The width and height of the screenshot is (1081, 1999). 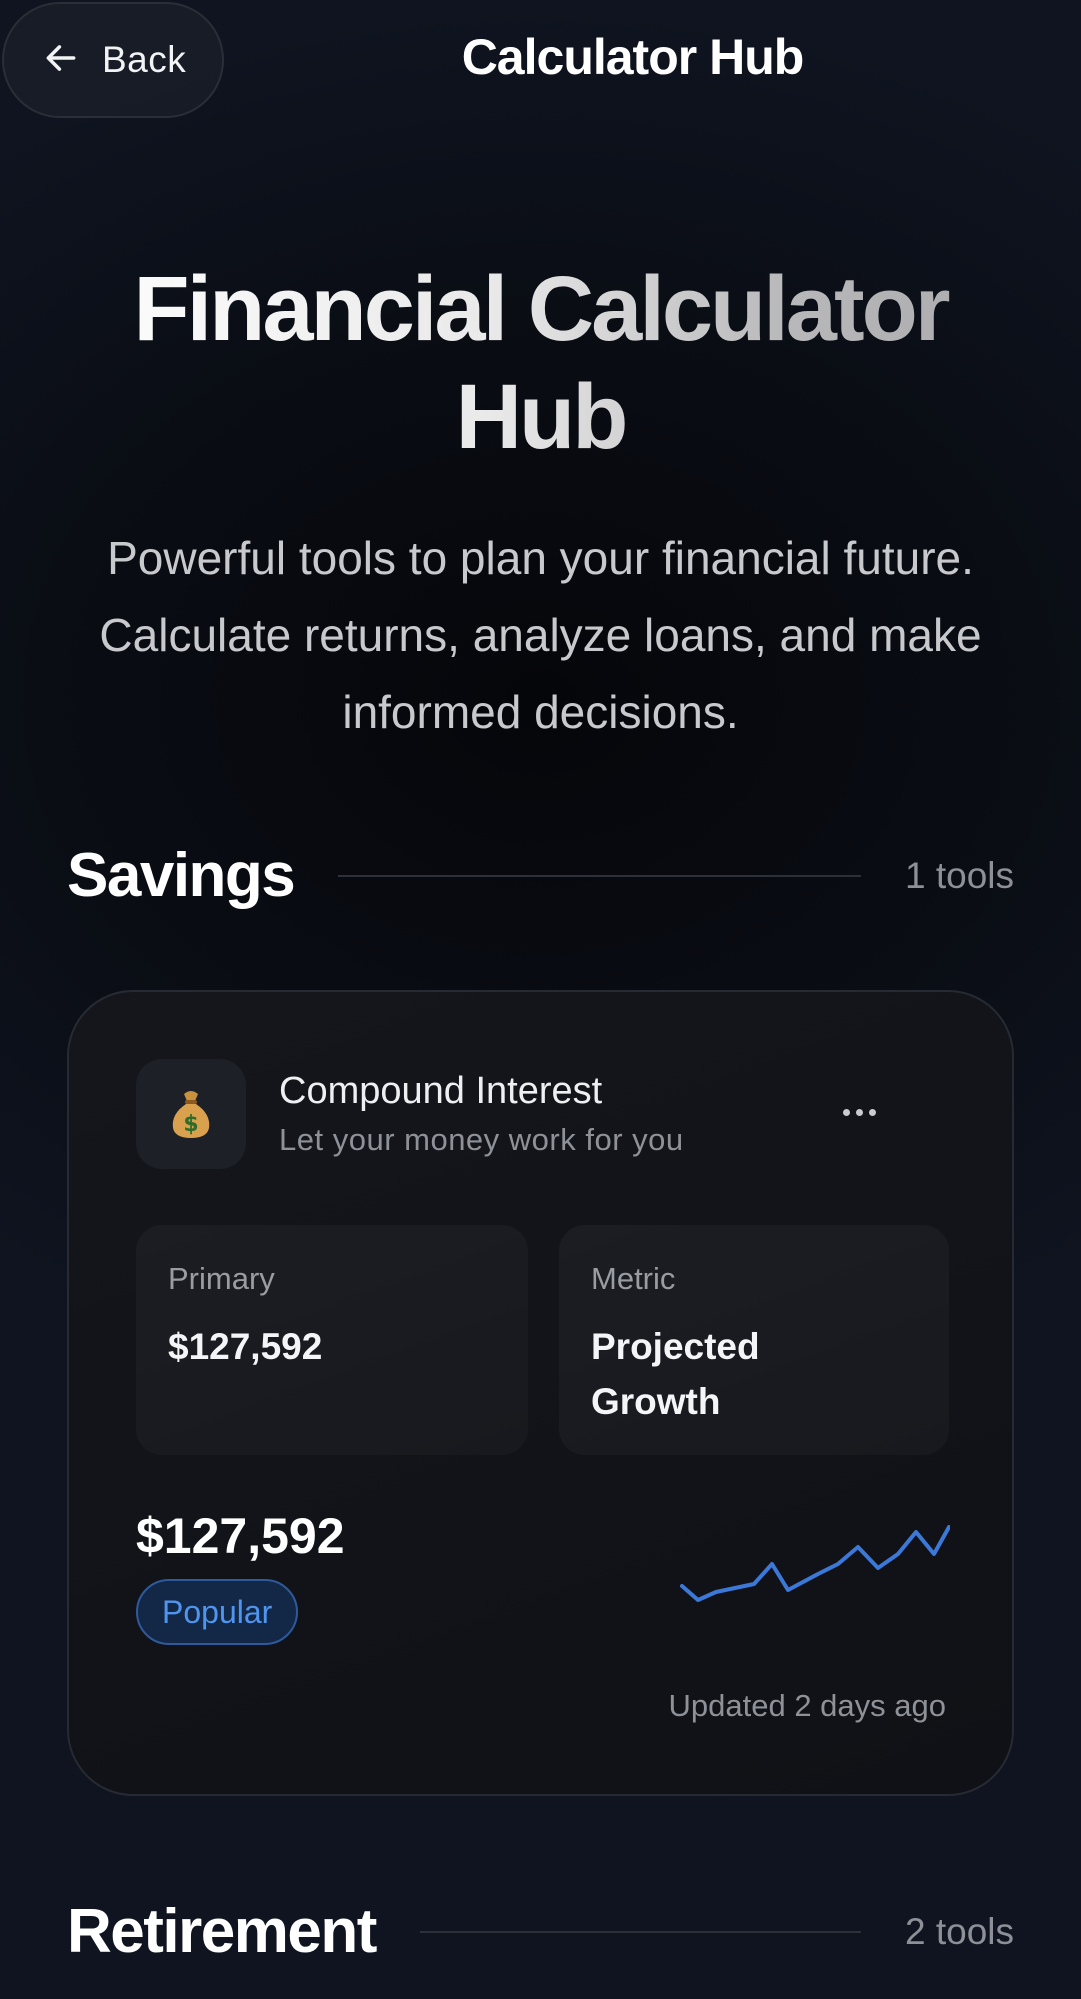 What do you see at coordinates (217, 1612) in the screenshot?
I see `popular-badge: Popular` at bounding box center [217, 1612].